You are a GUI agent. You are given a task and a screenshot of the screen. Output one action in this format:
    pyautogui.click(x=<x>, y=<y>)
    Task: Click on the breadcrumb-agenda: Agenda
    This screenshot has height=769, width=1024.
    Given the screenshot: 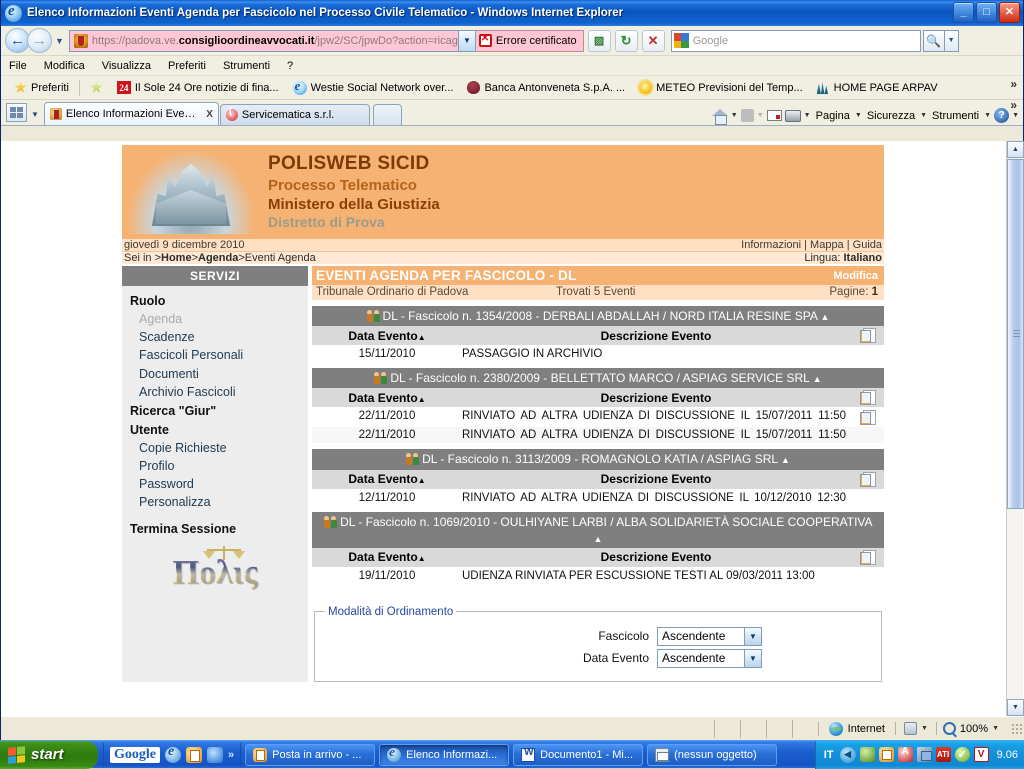 What is the action you would take?
    pyautogui.click(x=218, y=258)
    